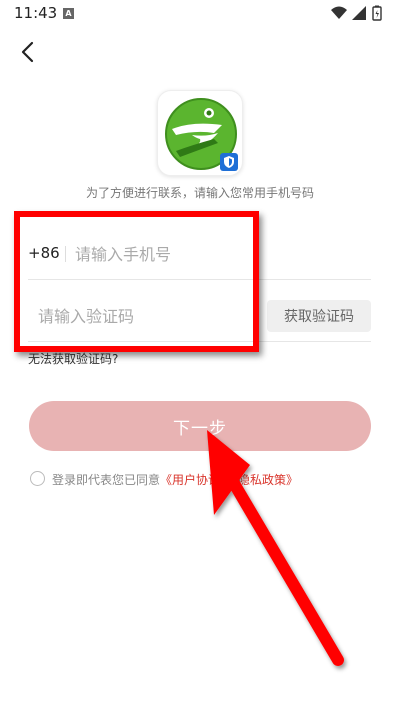 This screenshot has height=710, width=400. Describe the element at coordinates (106, 480) in the screenshot. I see `agreement-prefix: 登录即代表您已同意` at that location.